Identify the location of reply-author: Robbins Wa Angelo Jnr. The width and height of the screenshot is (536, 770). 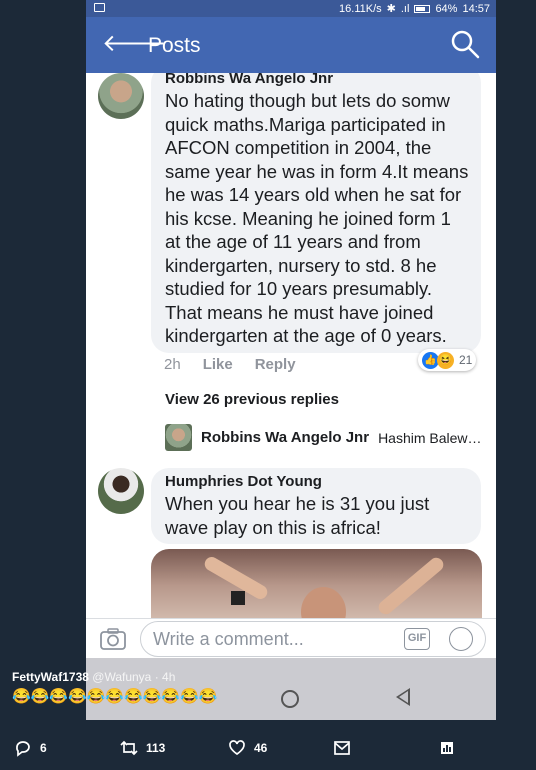
(285, 437).